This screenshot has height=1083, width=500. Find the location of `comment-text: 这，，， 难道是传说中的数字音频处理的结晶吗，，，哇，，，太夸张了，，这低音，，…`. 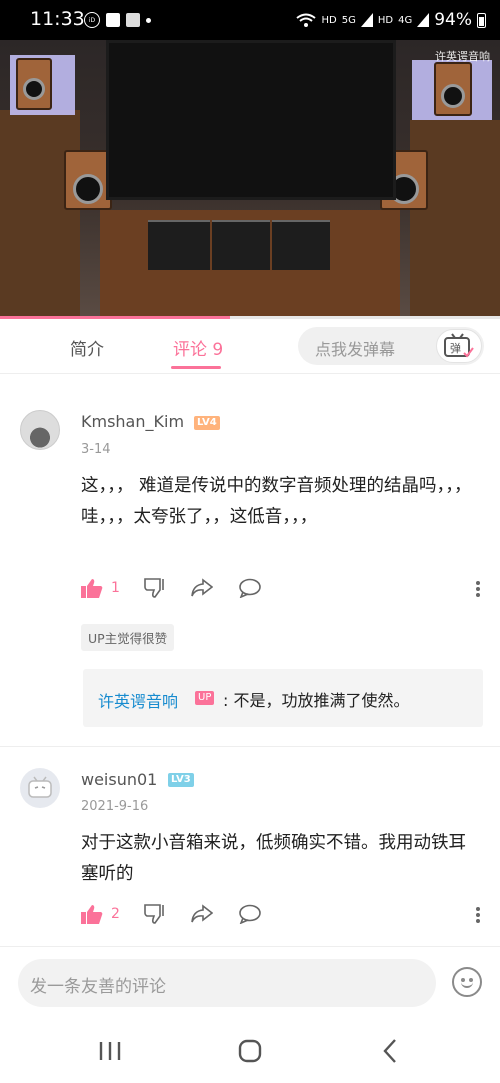

comment-text: 这，，， 难道是传说中的数字音频处理的结晶吗，，，哇，，，太夸张了，，这低音，，… is located at coordinates (276, 501).